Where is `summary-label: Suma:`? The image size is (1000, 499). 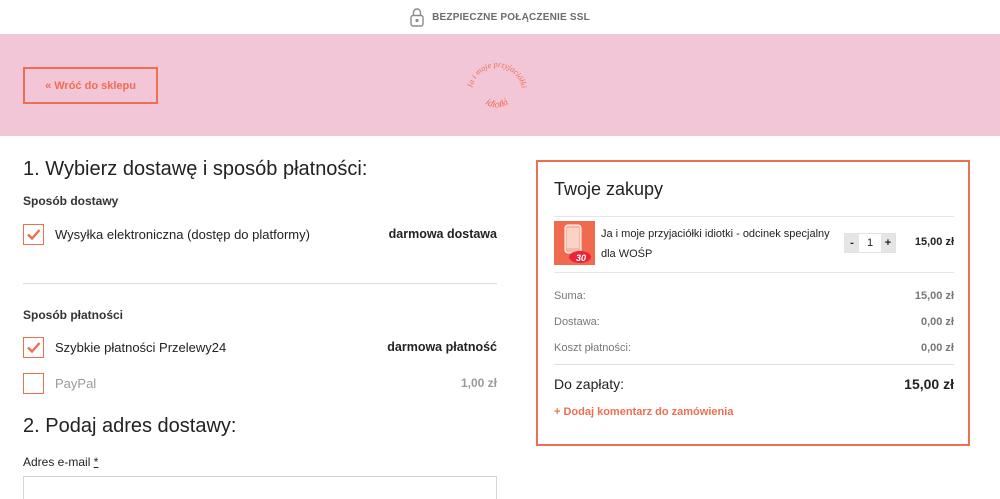
summary-label: Suma: is located at coordinates (570, 296).